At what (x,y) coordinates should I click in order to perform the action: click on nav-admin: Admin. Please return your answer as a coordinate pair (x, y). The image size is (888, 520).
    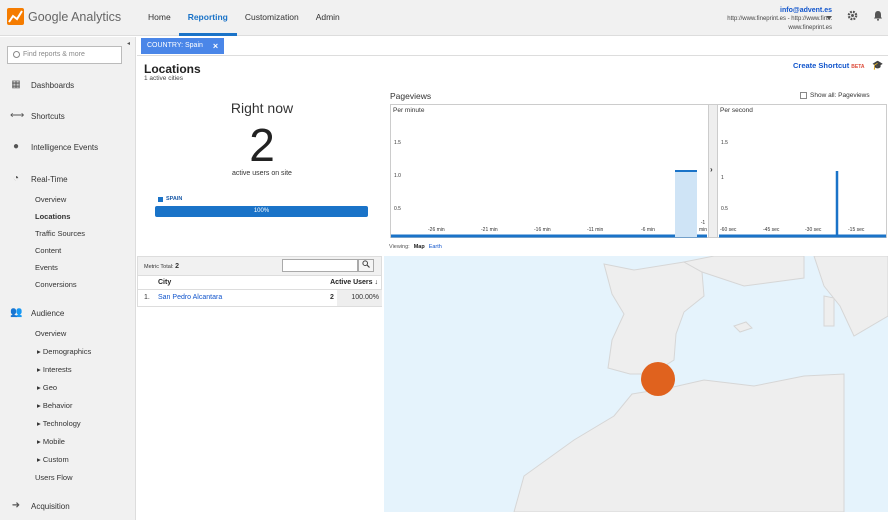
    Looking at the image, I should click on (328, 18).